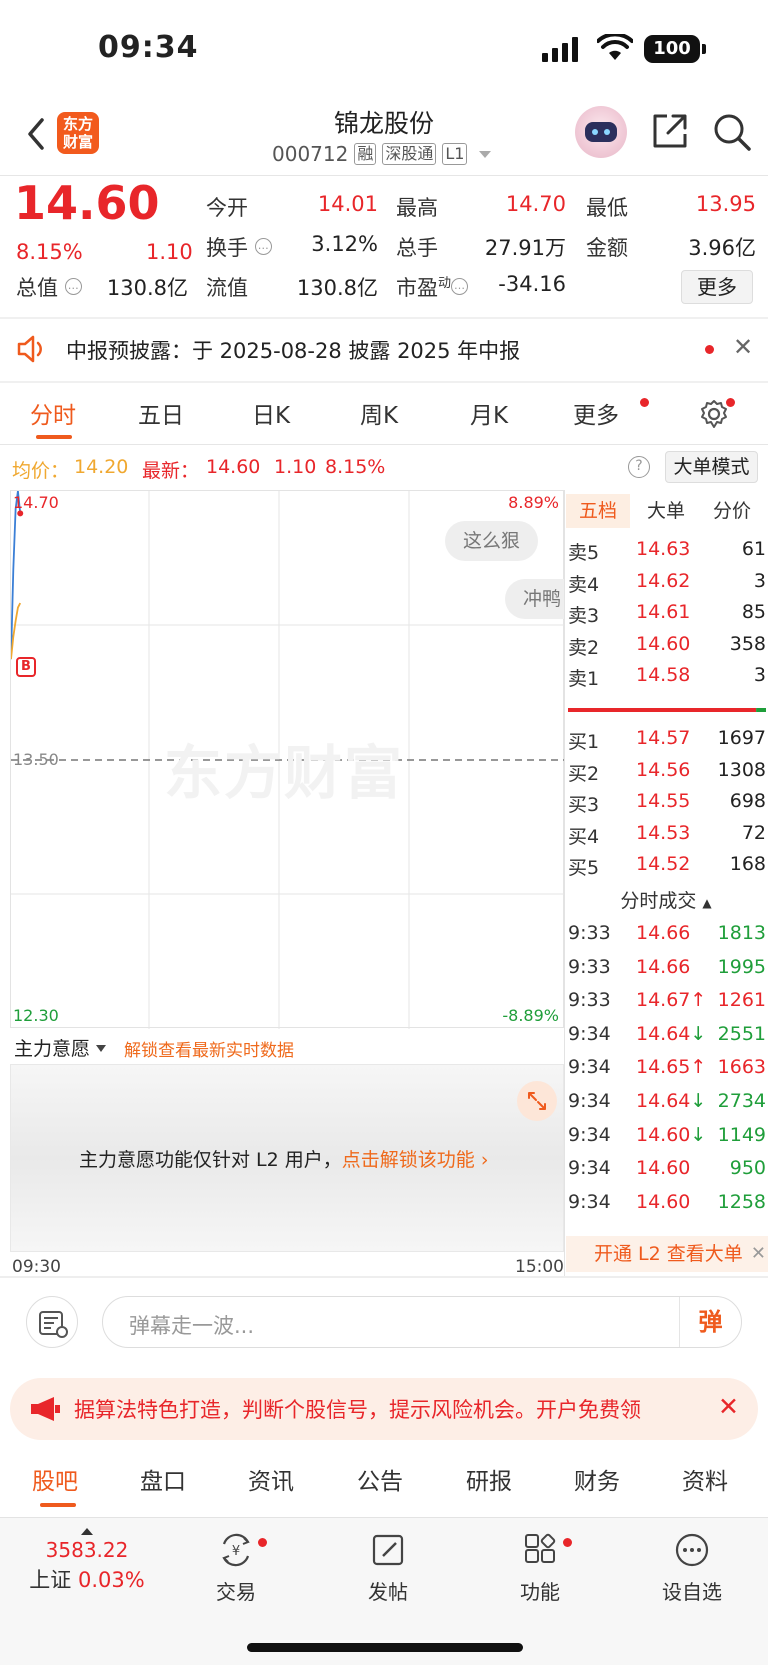 The width and height of the screenshot is (768, 1665). What do you see at coordinates (236, 1568) in the screenshot?
I see `nav-trade: ¥ 交易` at bounding box center [236, 1568].